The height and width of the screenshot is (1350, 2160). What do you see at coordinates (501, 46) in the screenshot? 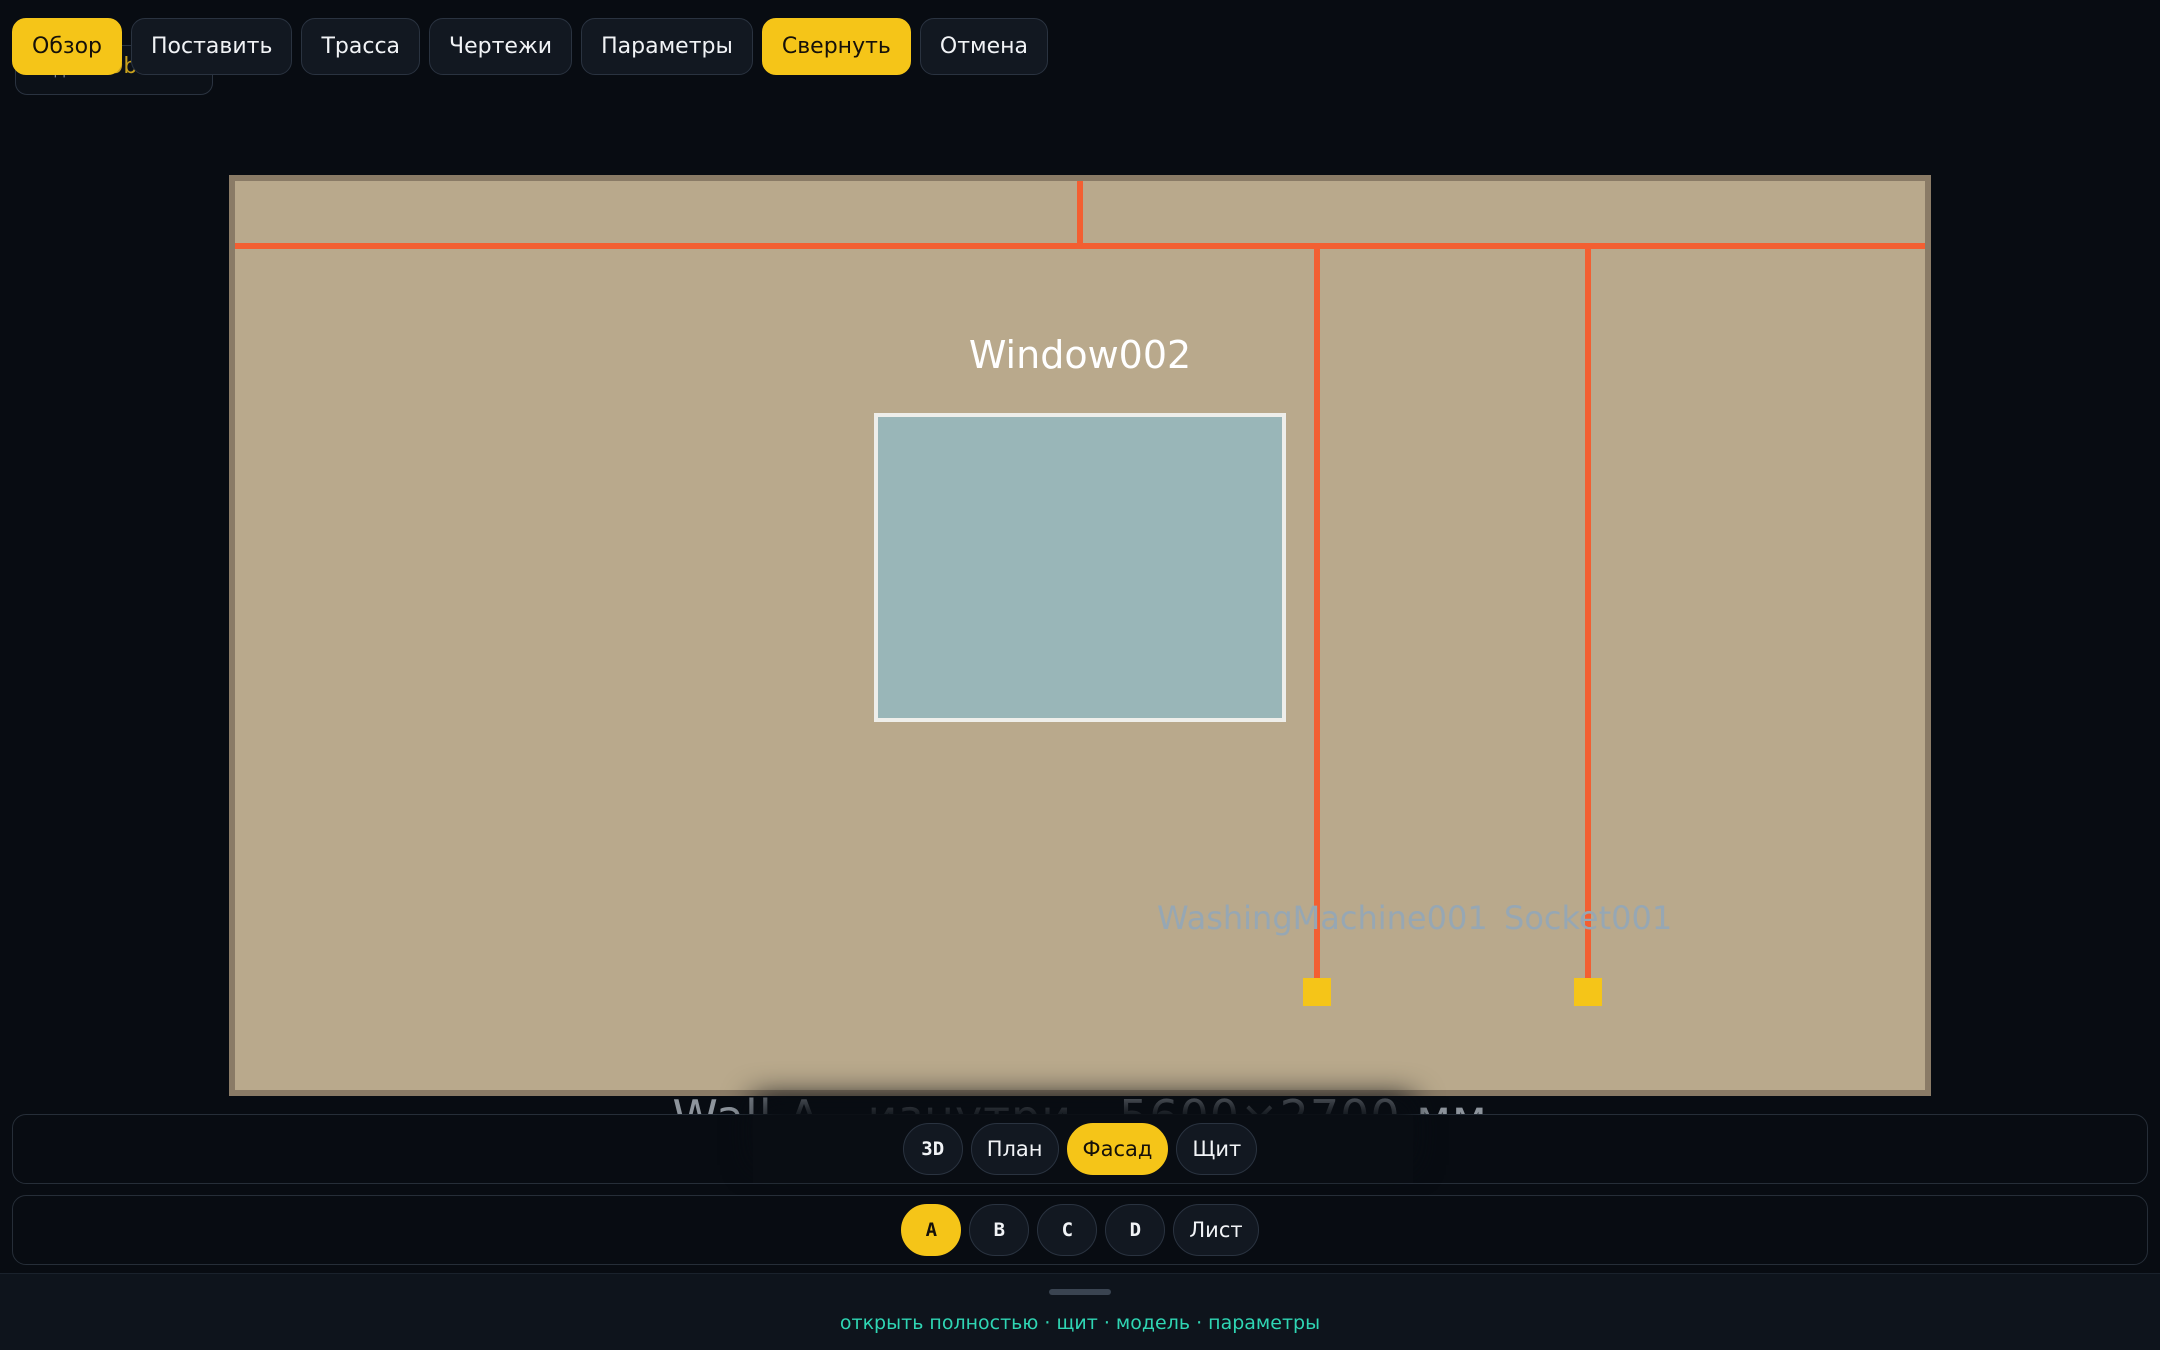
I see `drawings-button: Чертежи` at bounding box center [501, 46].